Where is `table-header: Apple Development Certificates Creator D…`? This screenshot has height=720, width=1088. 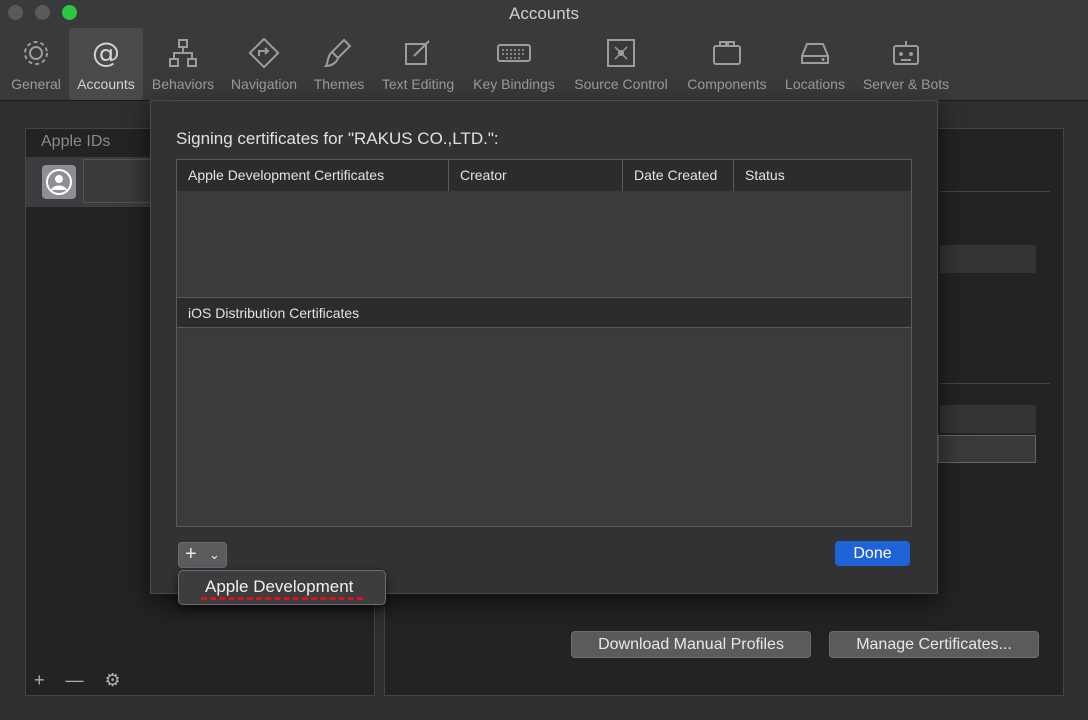
table-header: Apple Development Certificates Creator D… is located at coordinates (544, 176).